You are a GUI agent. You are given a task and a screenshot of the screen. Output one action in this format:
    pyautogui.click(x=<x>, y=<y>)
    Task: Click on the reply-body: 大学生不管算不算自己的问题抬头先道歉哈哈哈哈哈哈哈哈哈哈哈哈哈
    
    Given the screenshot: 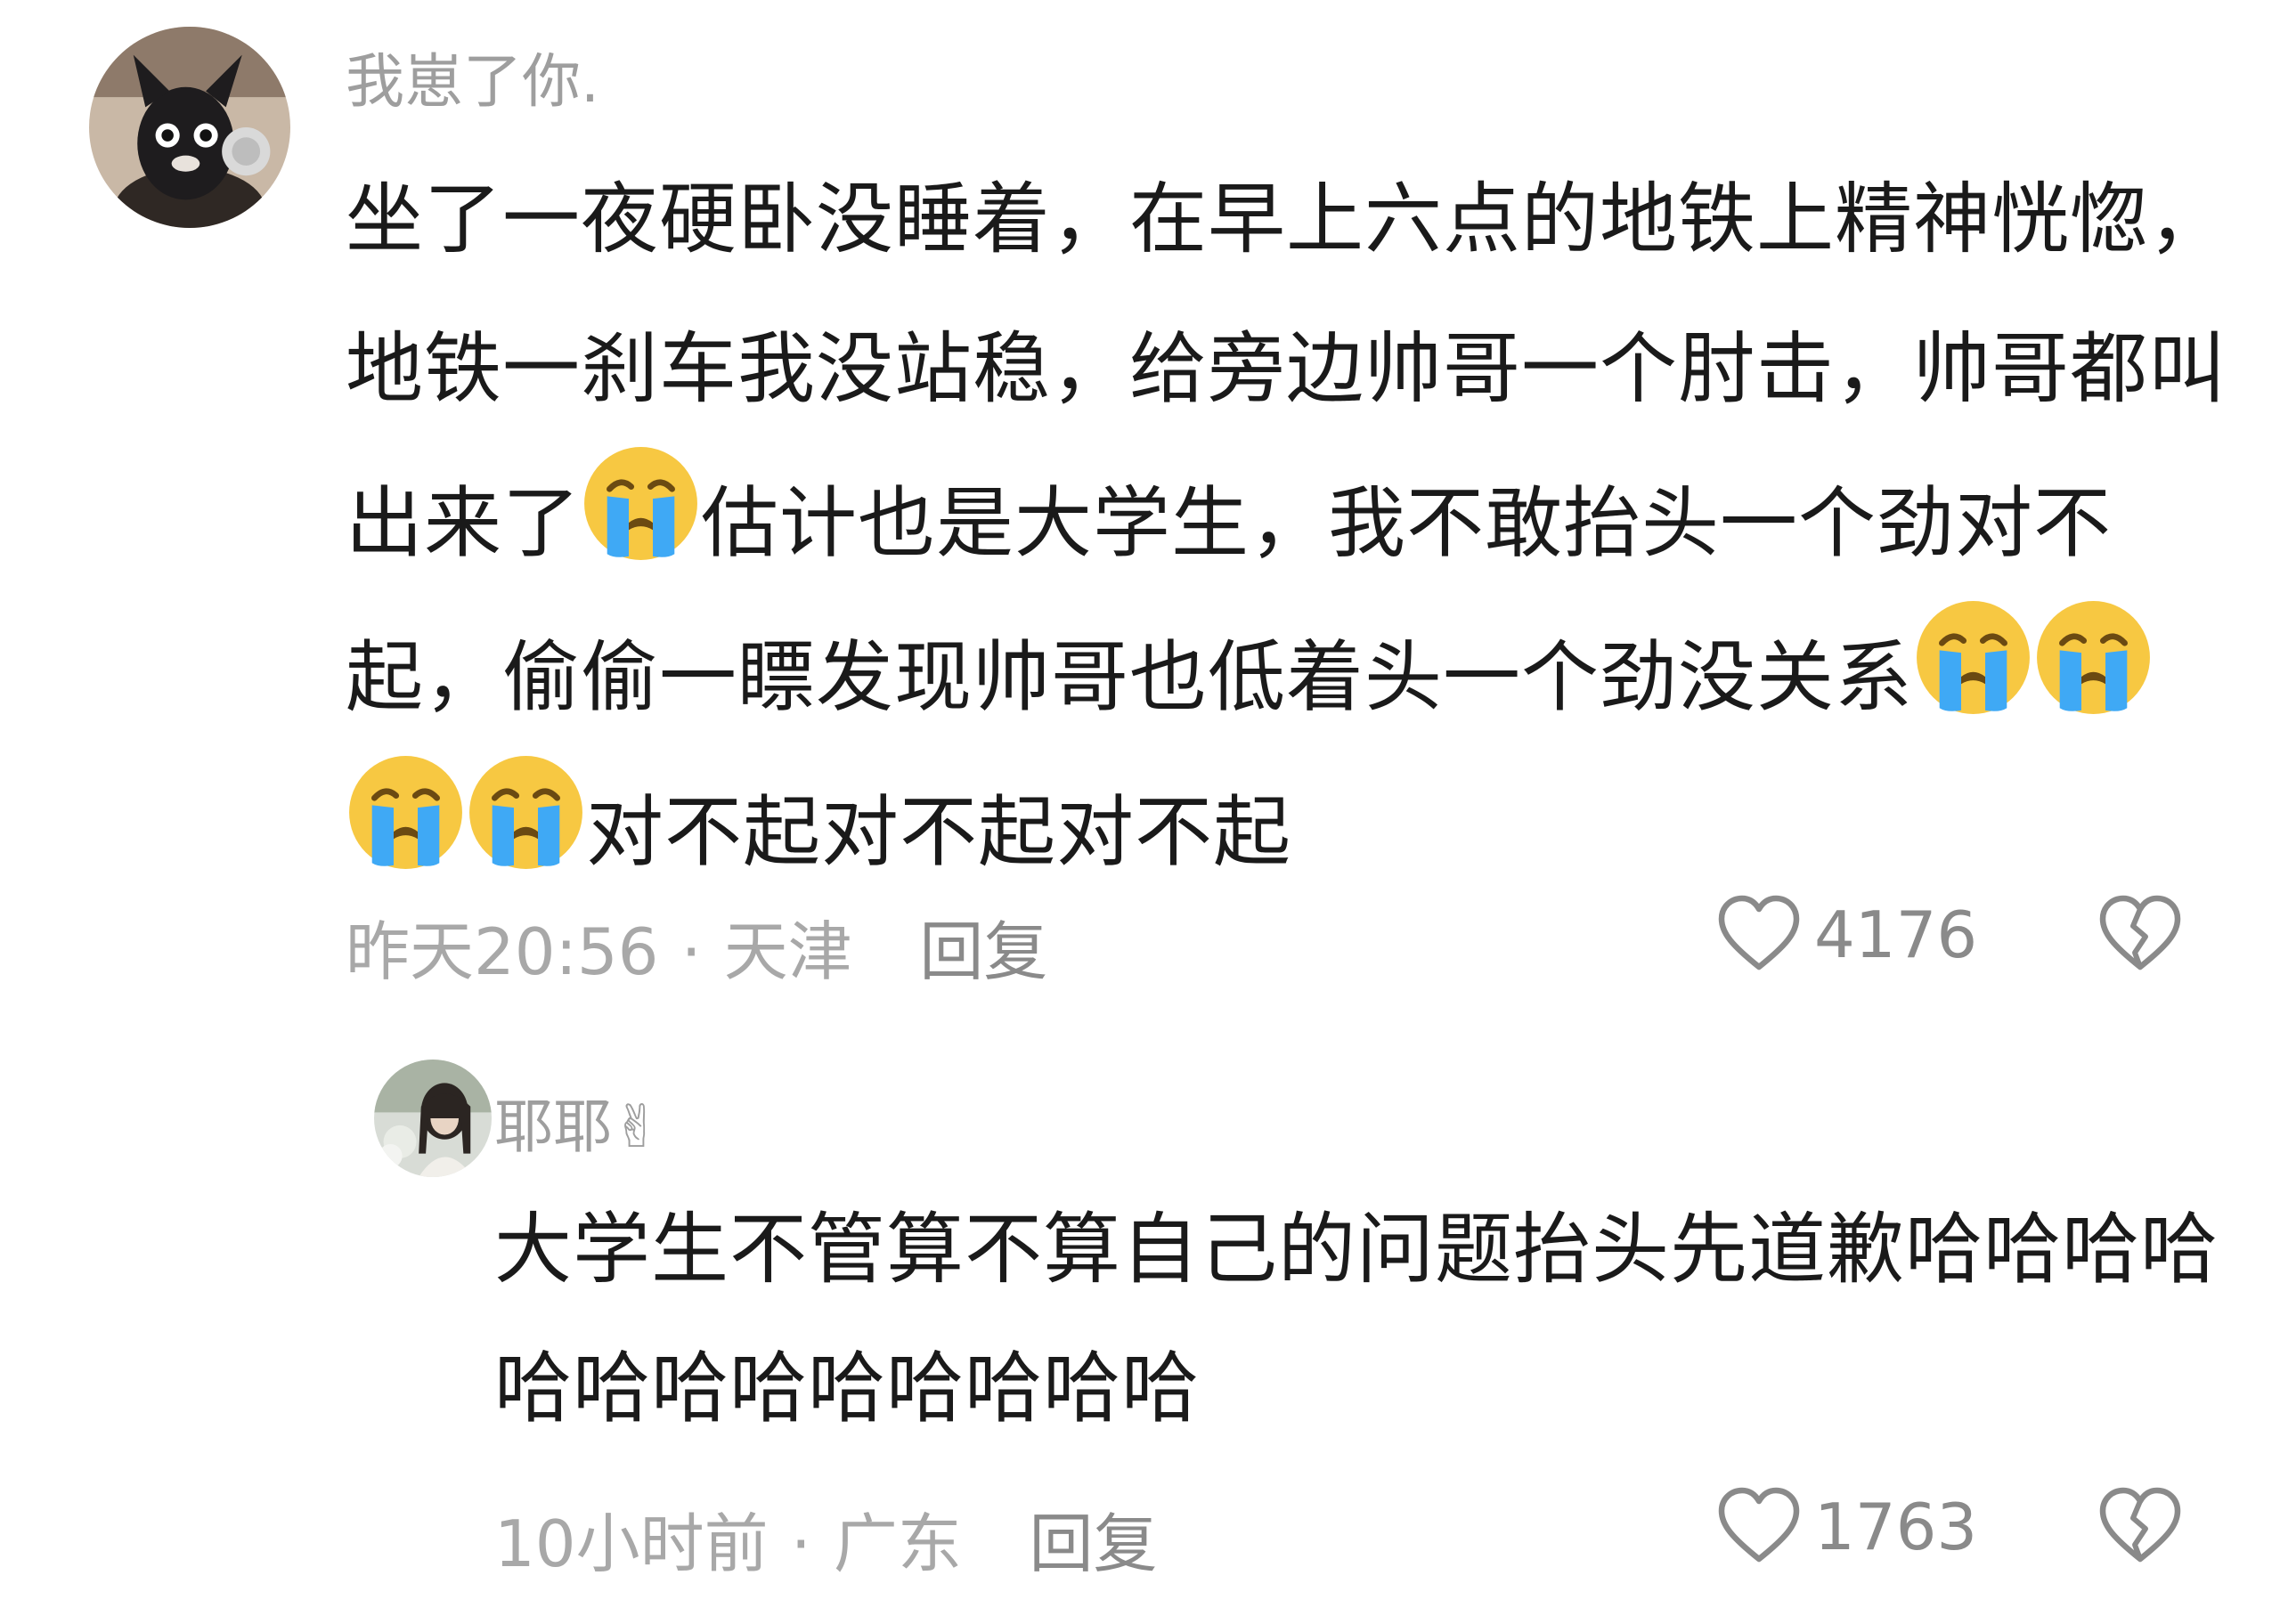 What is the action you would take?
    pyautogui.click(x=1356, y=1318)
    